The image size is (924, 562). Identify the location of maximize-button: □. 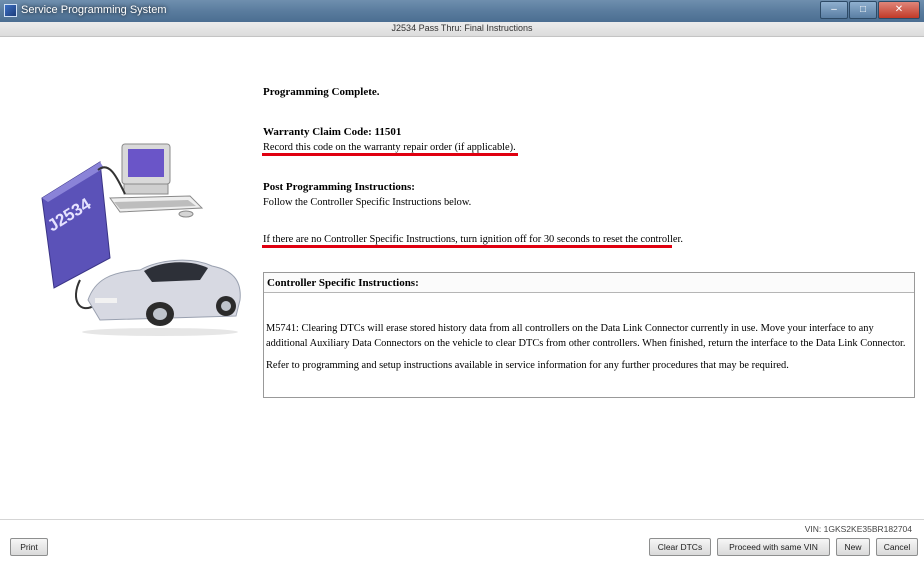
(863, 10).